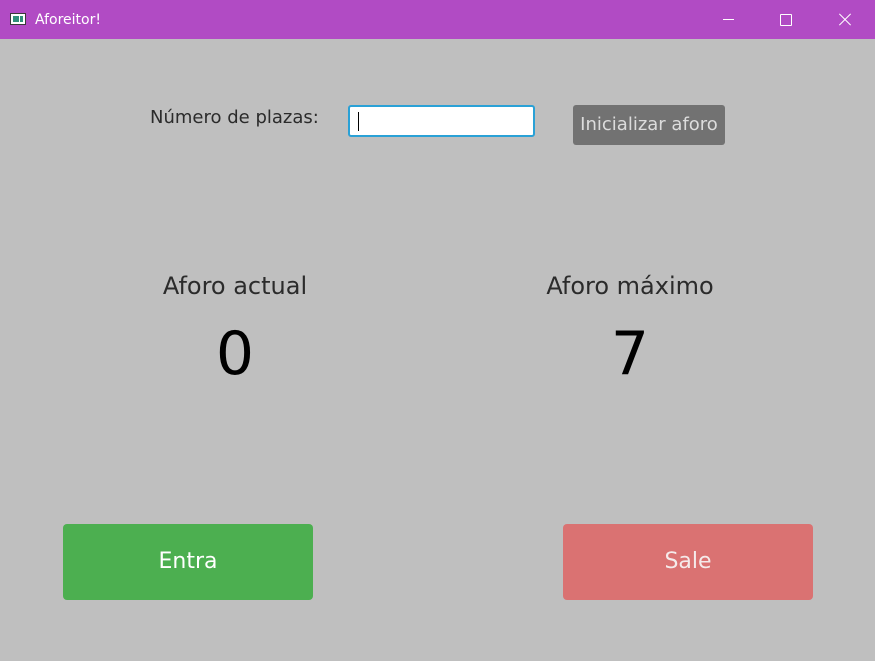 This screenshot has height=661, width=875. Describe the element at coordinates (649, 125) in the screenshot. I see `initialize-capacity-button: Inicializar aforo` at that location.